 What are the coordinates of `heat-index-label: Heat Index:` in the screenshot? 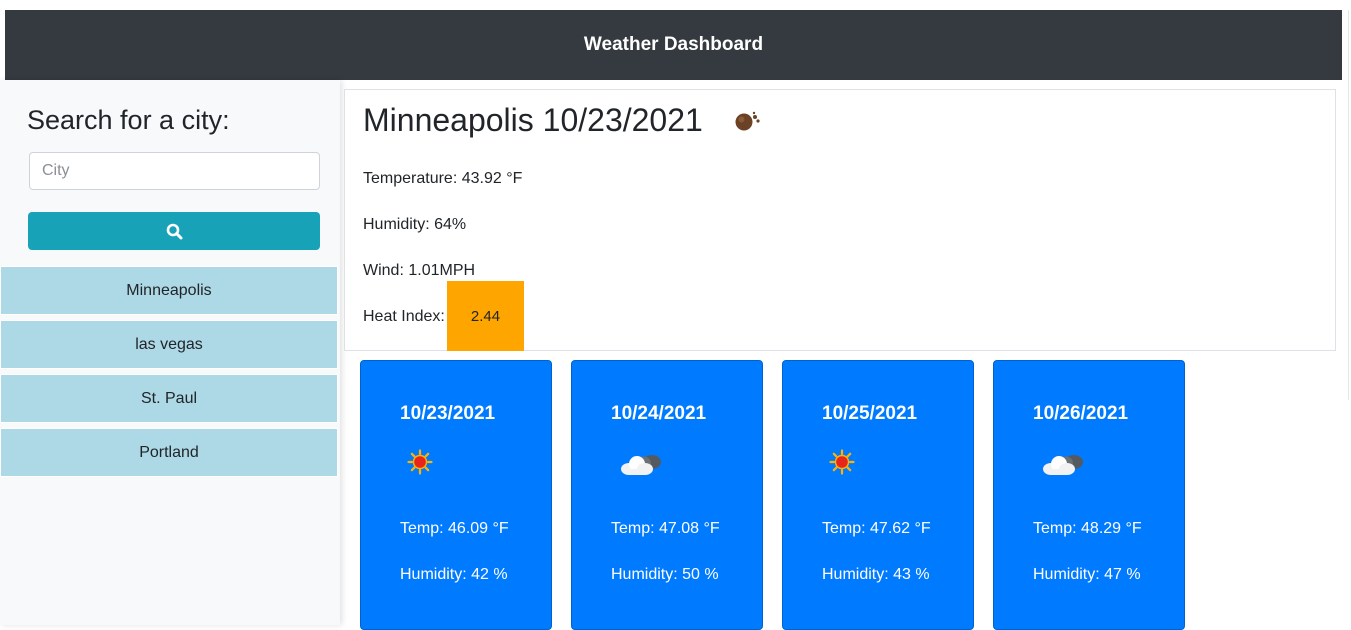 It's located at (404, 316).